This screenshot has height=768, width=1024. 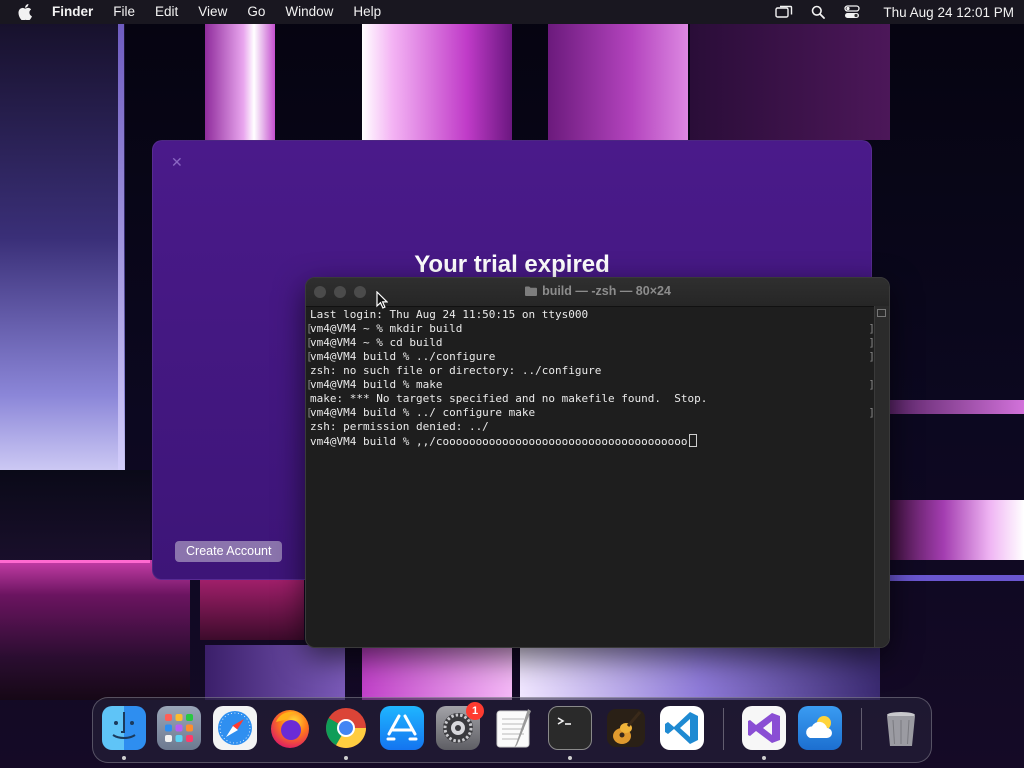 What do you see at coordinates (531, 292) in the screenshot?
I see `folder-icon` at bounding box center [531, 292].